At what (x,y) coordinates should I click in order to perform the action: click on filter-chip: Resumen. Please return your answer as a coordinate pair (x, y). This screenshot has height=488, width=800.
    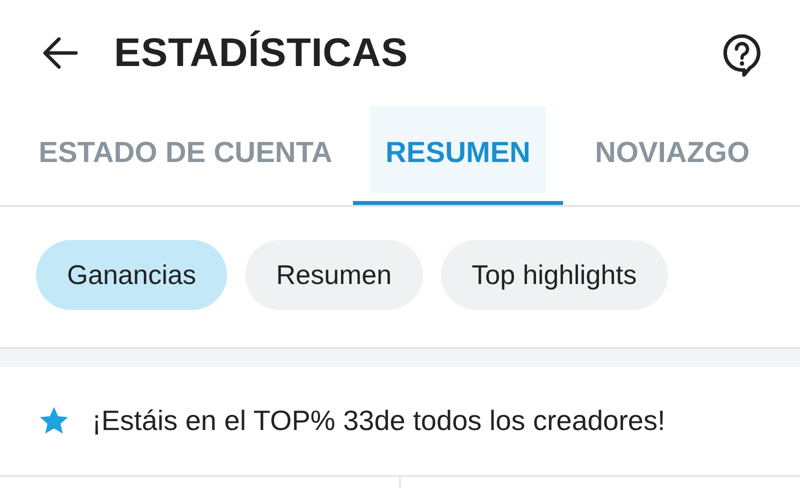
    Looking at the image, I should click on (334, 275).